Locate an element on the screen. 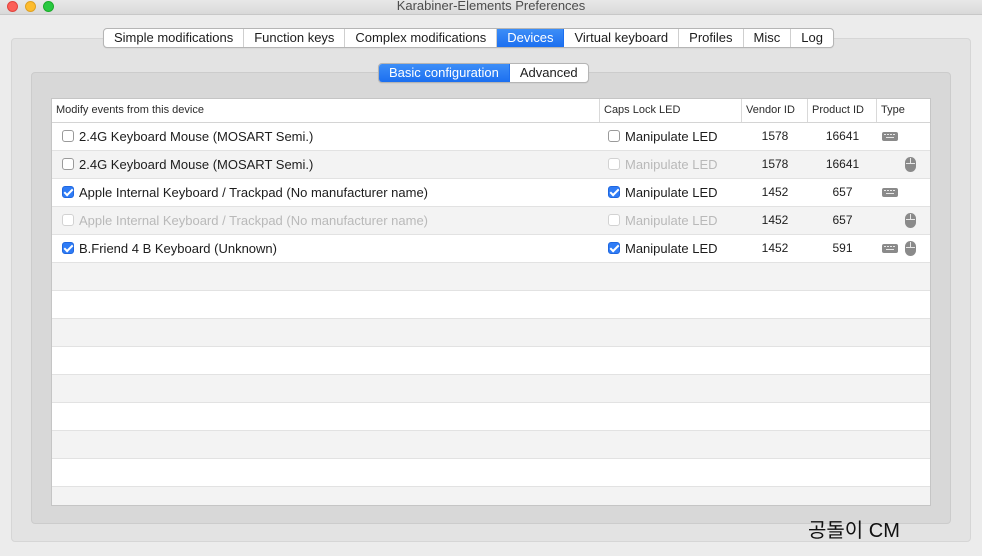 This screenshot has height=556, width=982. column-header-product-id: Product ID is located at coordinates (842, 110).